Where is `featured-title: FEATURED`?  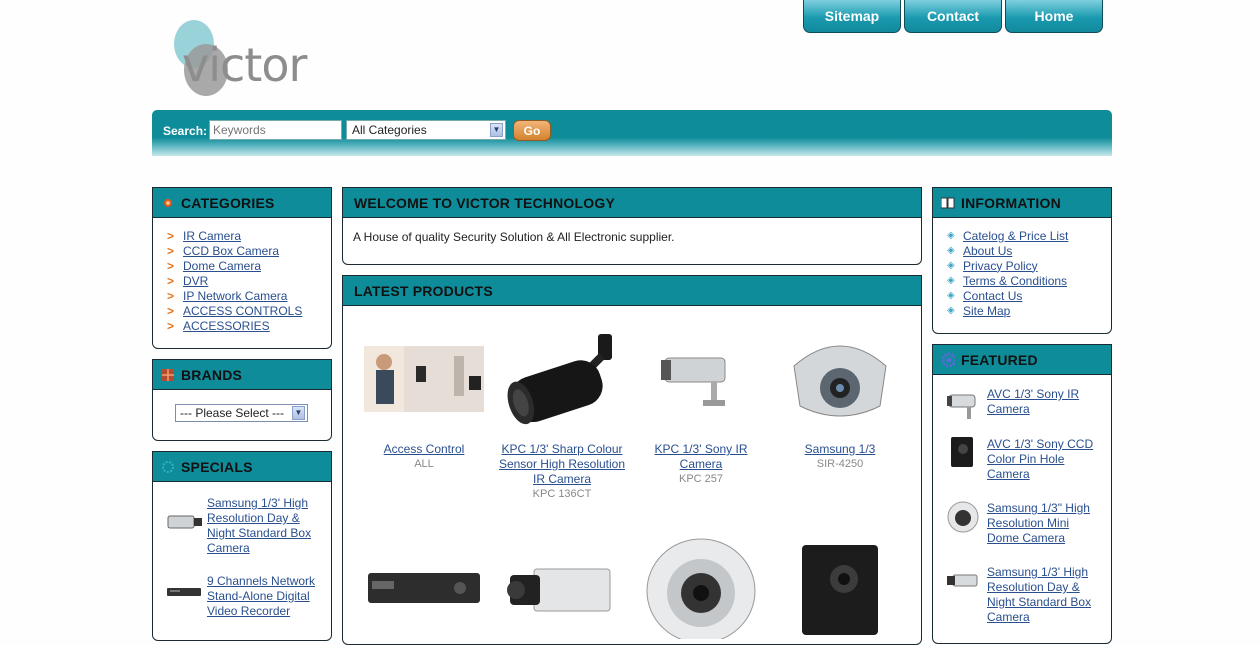 featured-title: FEATURED is located at coordinates (999, 359).